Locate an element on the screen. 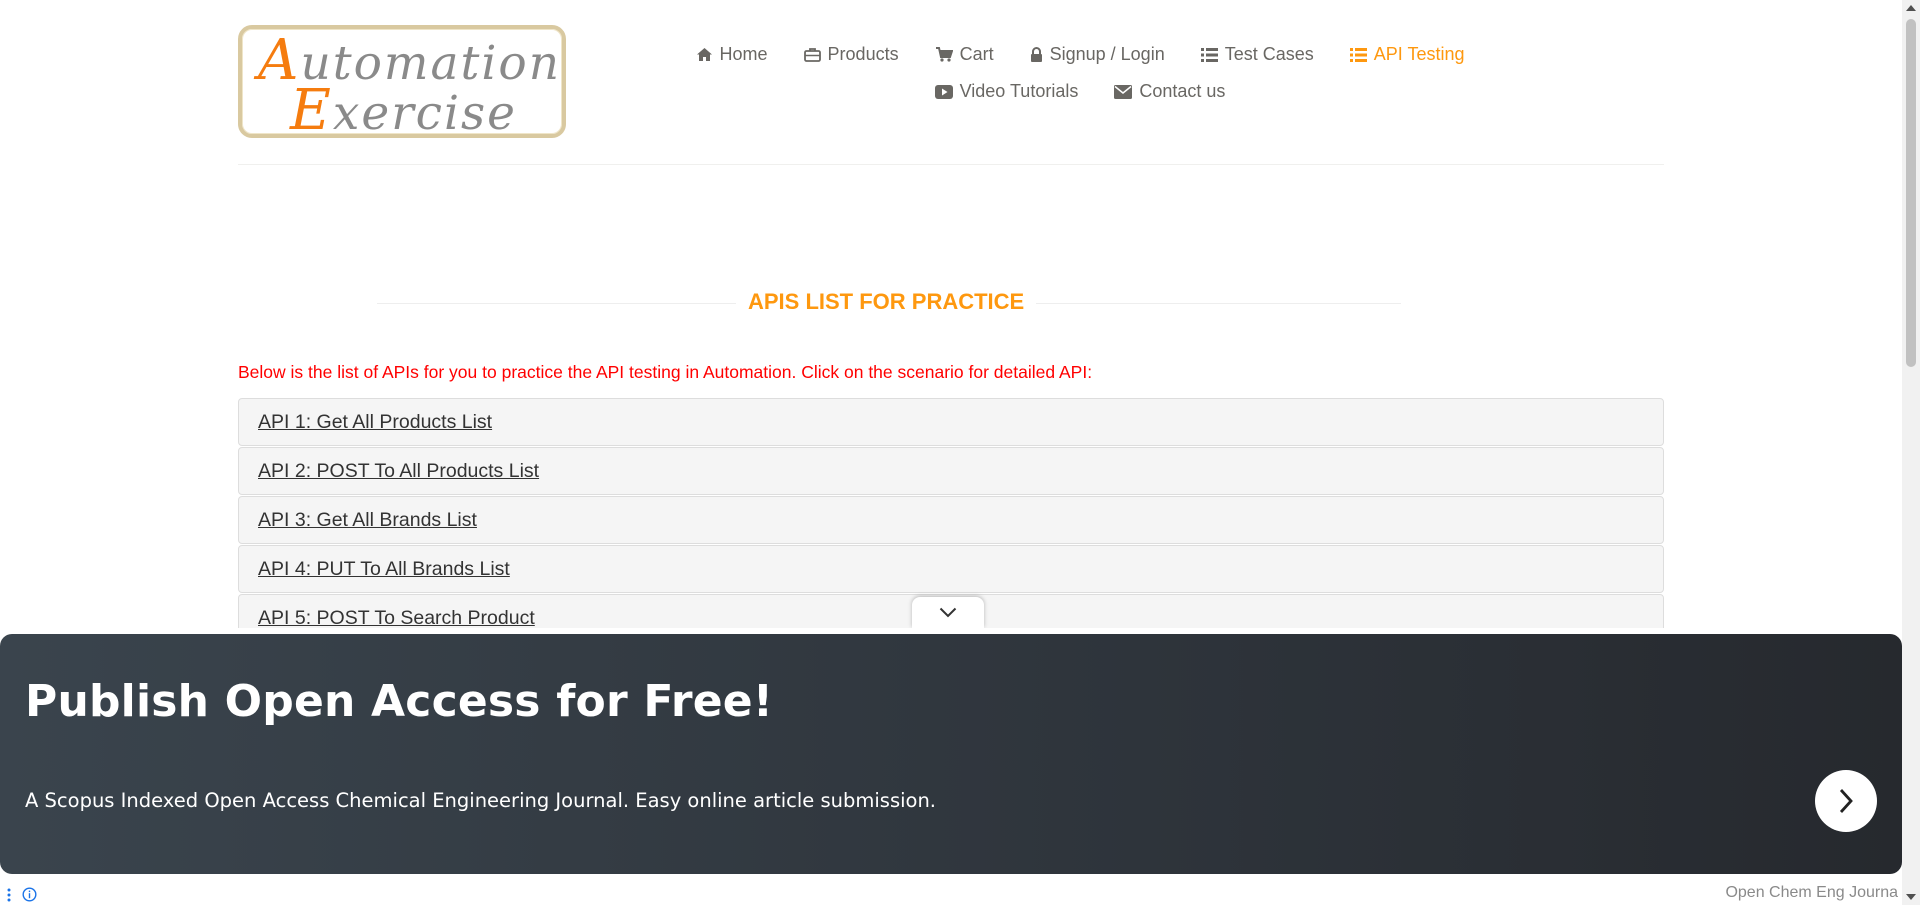 The image size is (1920, 905). nav-item-home: Home is located at coordinates (732, 54).